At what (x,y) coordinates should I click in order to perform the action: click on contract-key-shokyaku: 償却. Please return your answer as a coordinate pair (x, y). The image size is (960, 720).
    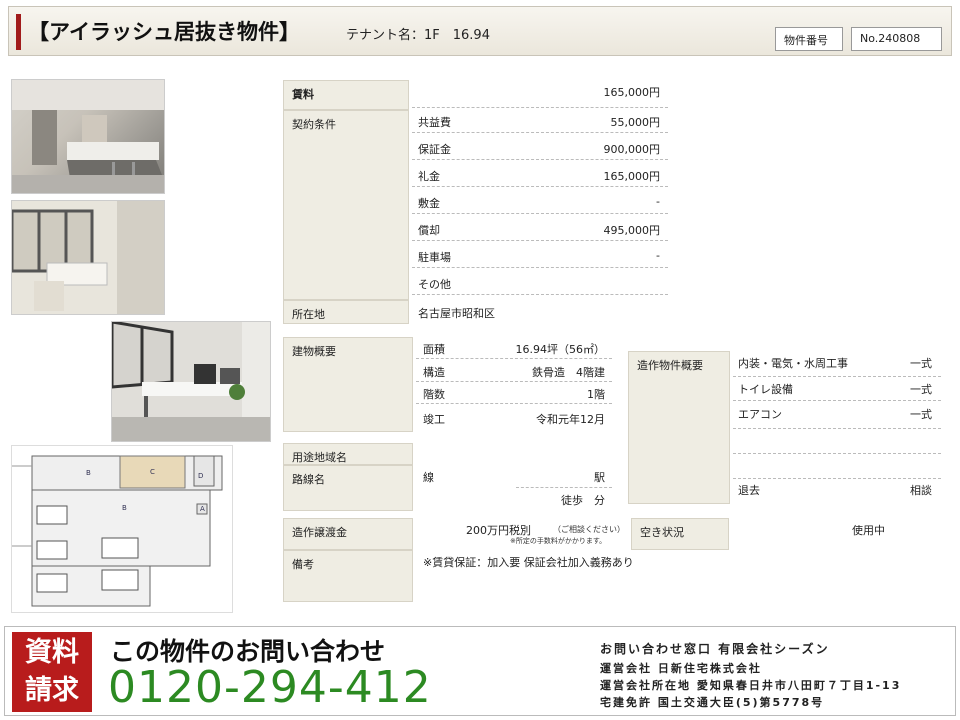
    Looking at the image, I should click on (429, 230).